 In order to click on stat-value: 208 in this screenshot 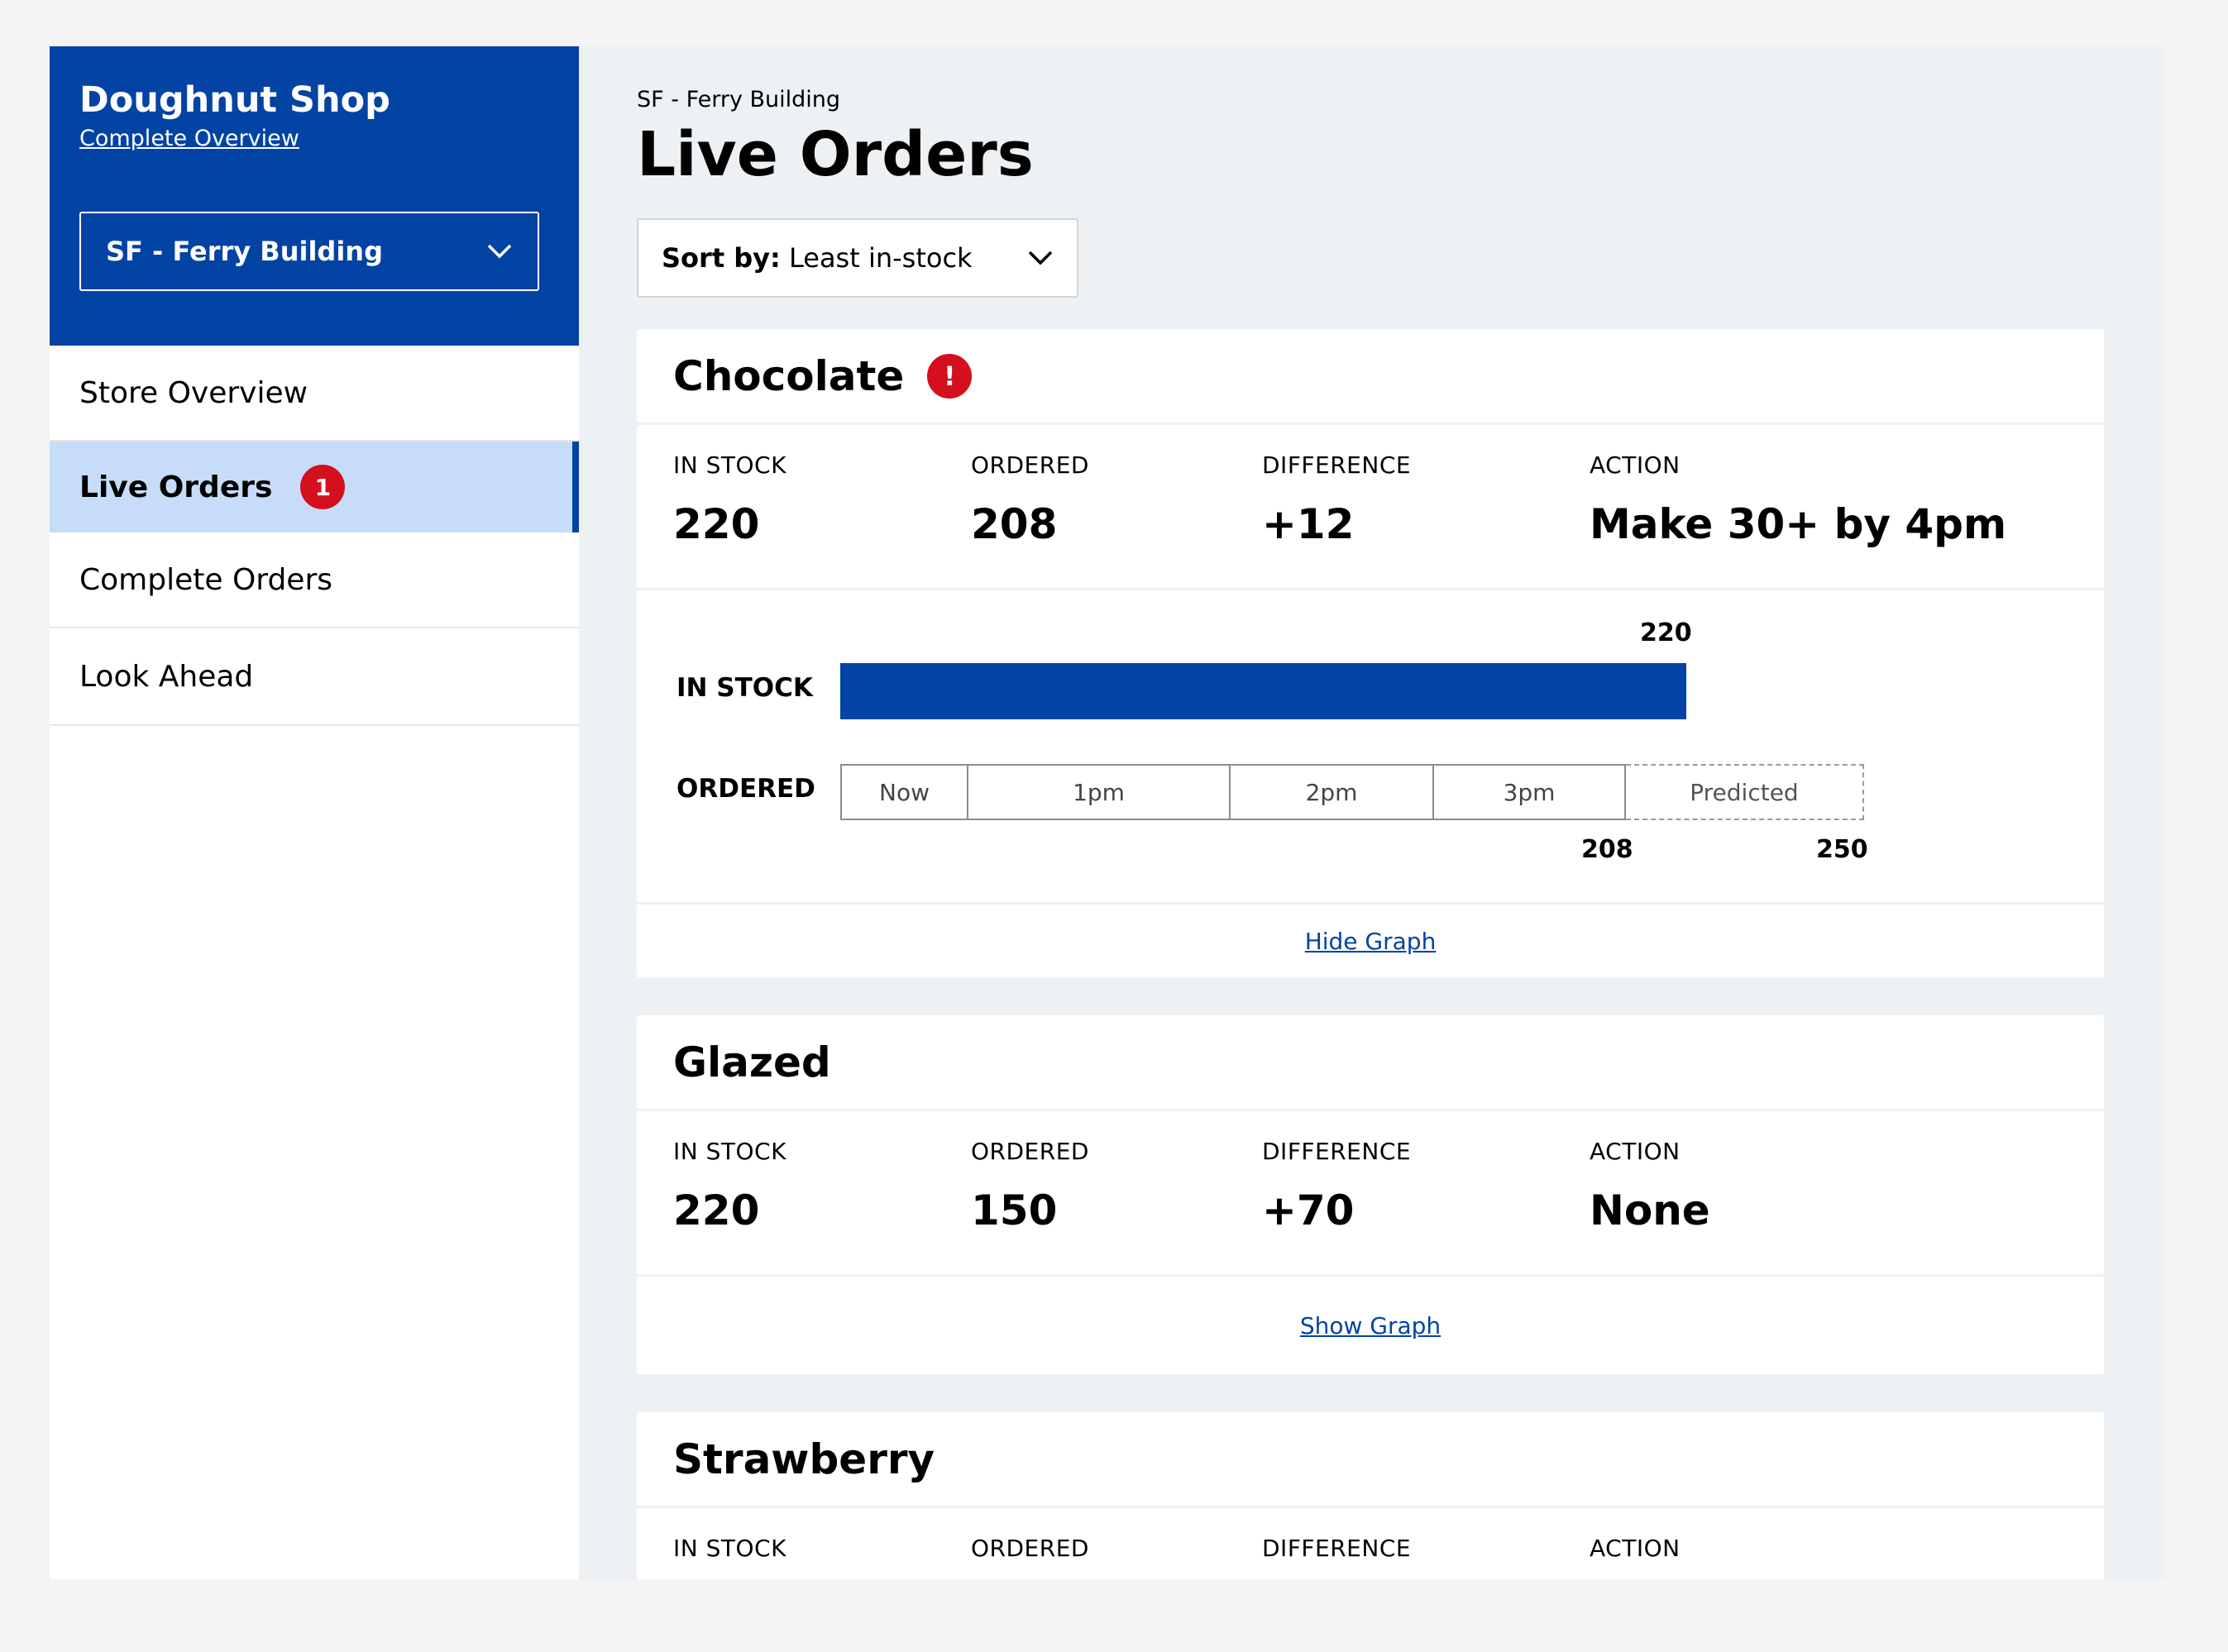, I will do `click(1014, 524)`.